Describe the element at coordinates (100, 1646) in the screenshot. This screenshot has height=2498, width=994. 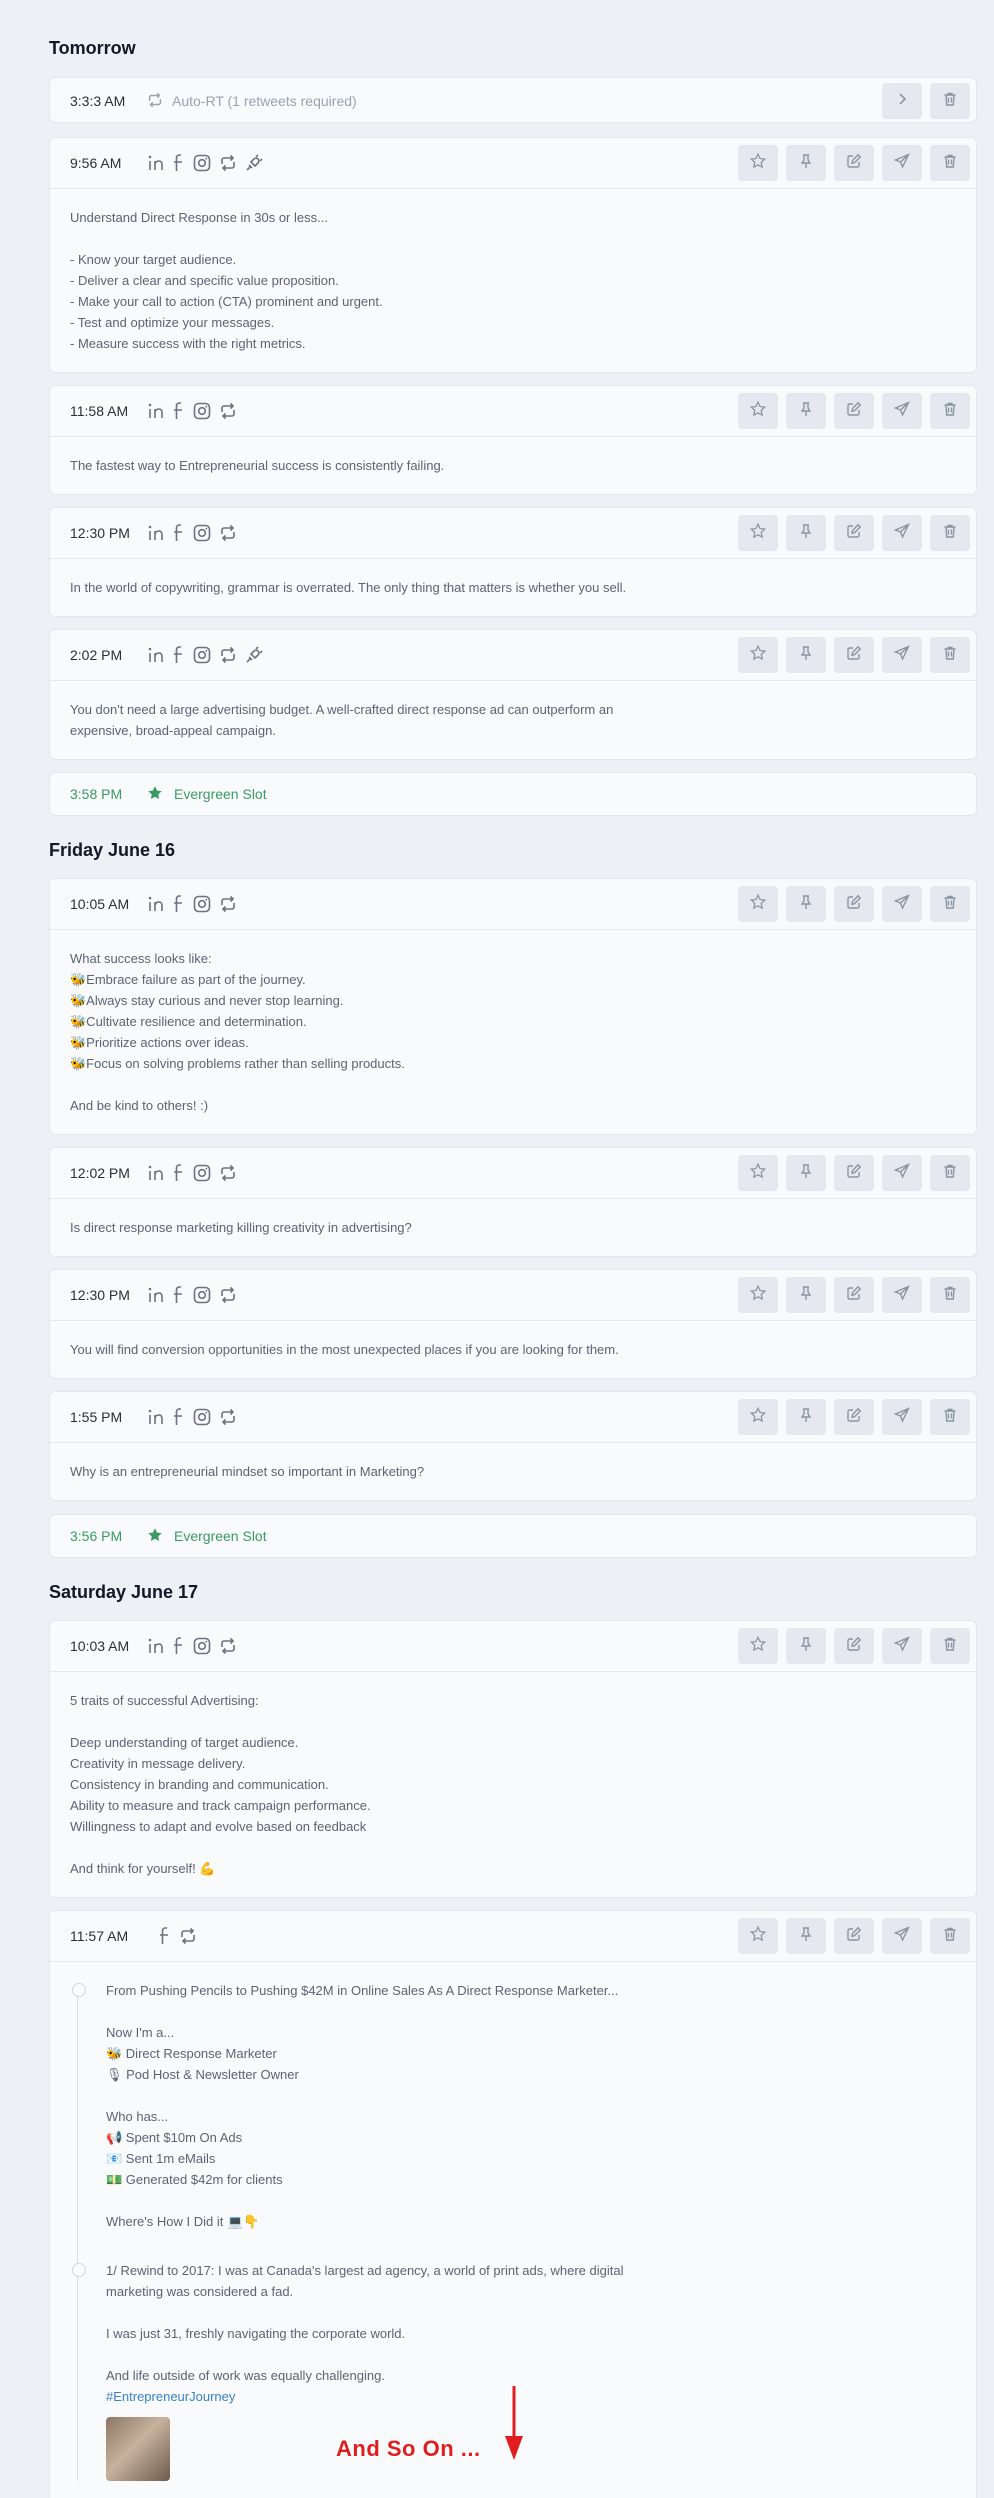
I see `post-time: 10:03 AM` at that location.